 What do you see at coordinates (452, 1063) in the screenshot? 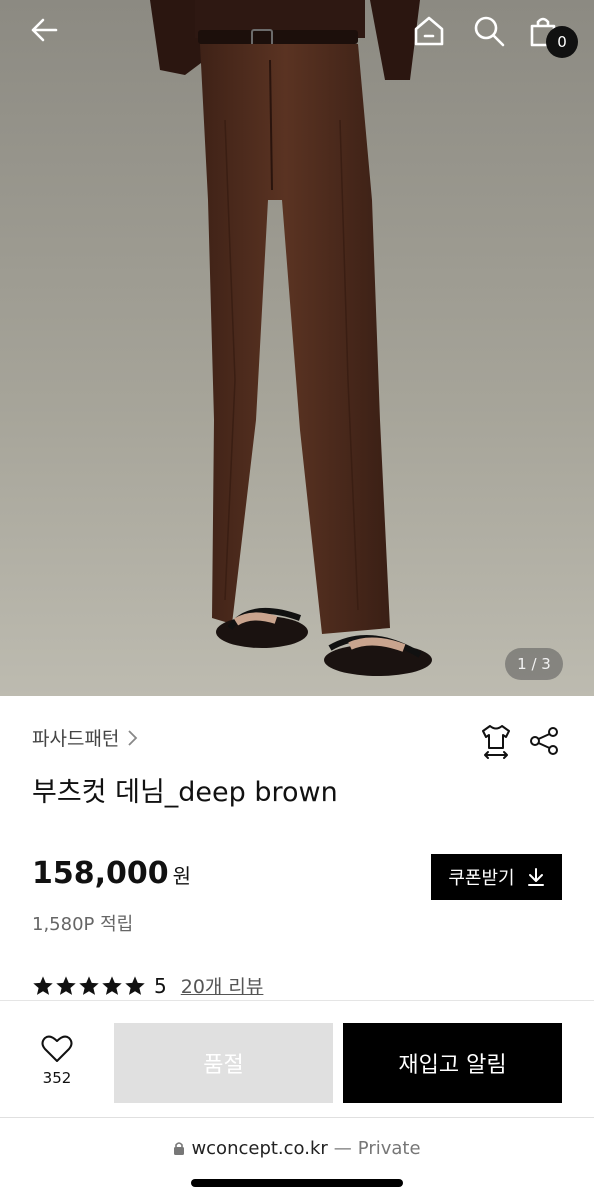
I see `restock-alert-button: 재입고 알림` at bounding box center [452, 1063].